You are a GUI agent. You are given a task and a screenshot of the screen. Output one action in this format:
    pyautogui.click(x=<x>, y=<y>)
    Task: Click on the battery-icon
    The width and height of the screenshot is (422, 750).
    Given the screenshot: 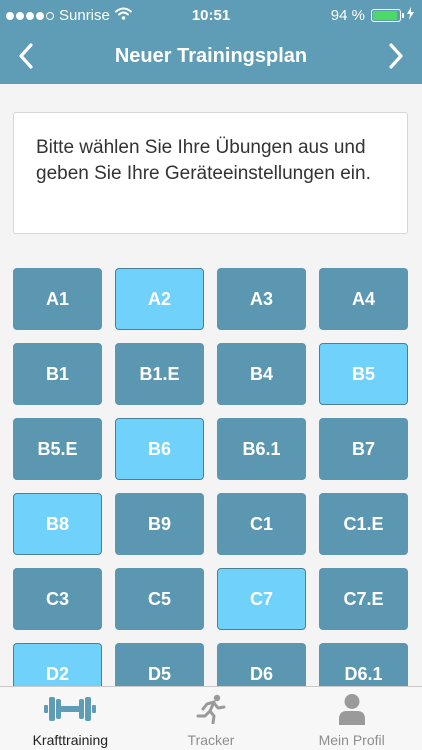 What is the action you would take?
    pyautogui.click(x=387, y=15)
    